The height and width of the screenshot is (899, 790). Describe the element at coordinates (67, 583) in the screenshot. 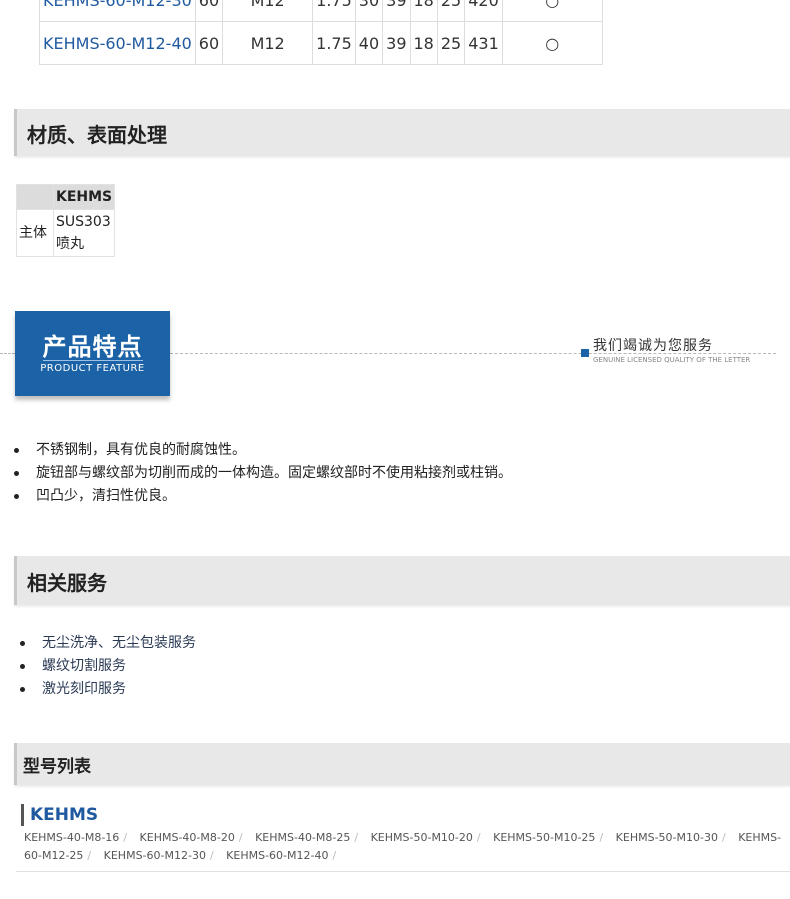

I see `services-section-title: 相关服务` at that location.